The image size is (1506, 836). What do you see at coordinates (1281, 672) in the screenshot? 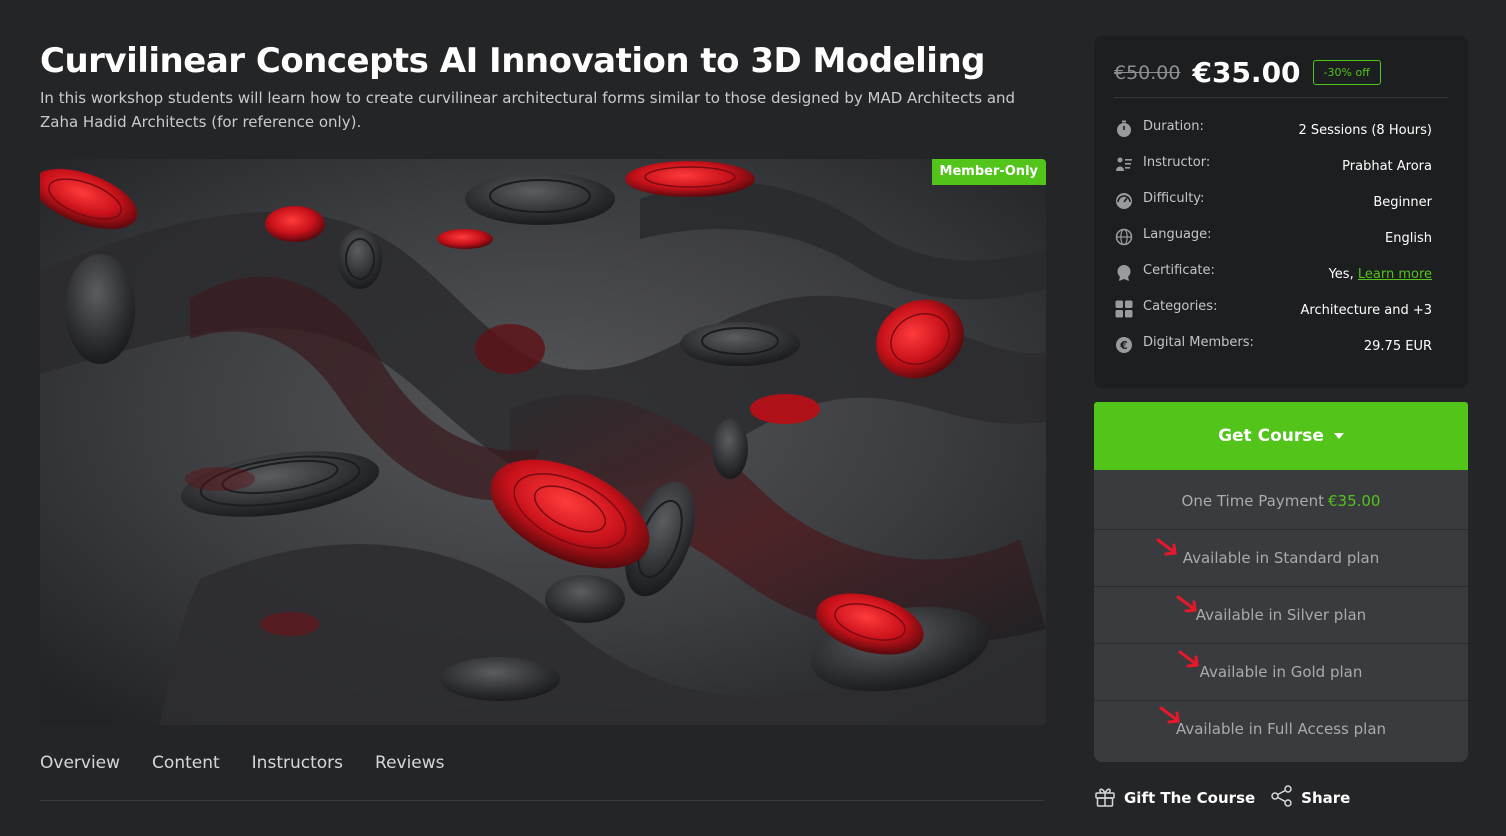
I see `gold-plan-option: Available in Gold plan` at bounding box center [1281, 672].